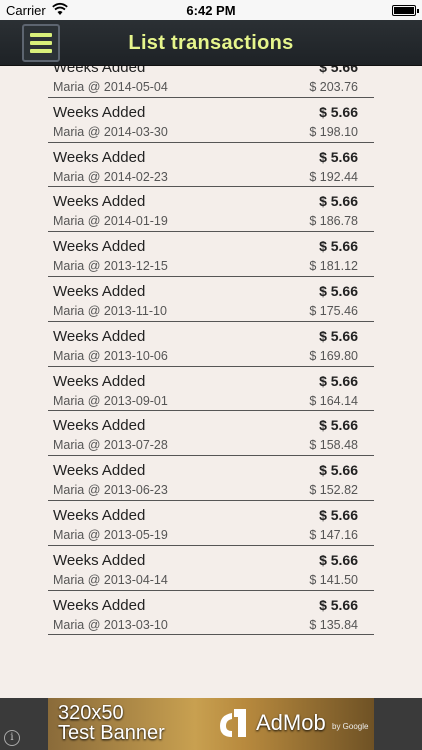  Describe the element at coordinates (333, 355) in the screenshot. I see `transaction-running-total: $ 169.80` at that location.